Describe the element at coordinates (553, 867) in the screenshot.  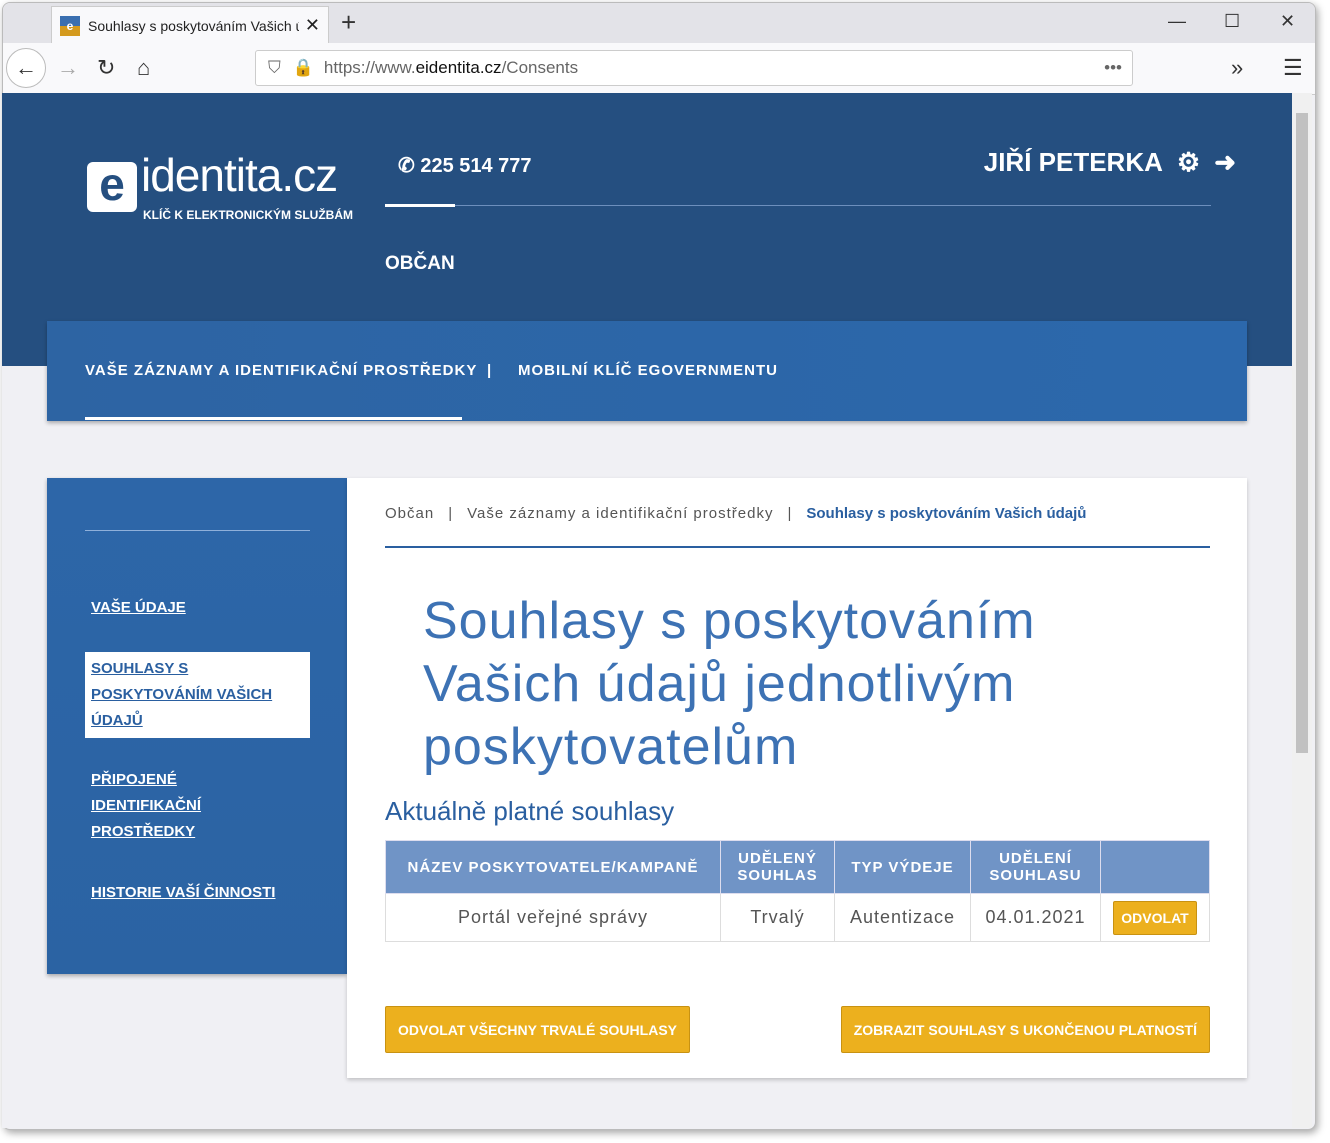
I see `col-provider: NÁZEV POSKYTOVATELE/KAMPANĚ` at that location.